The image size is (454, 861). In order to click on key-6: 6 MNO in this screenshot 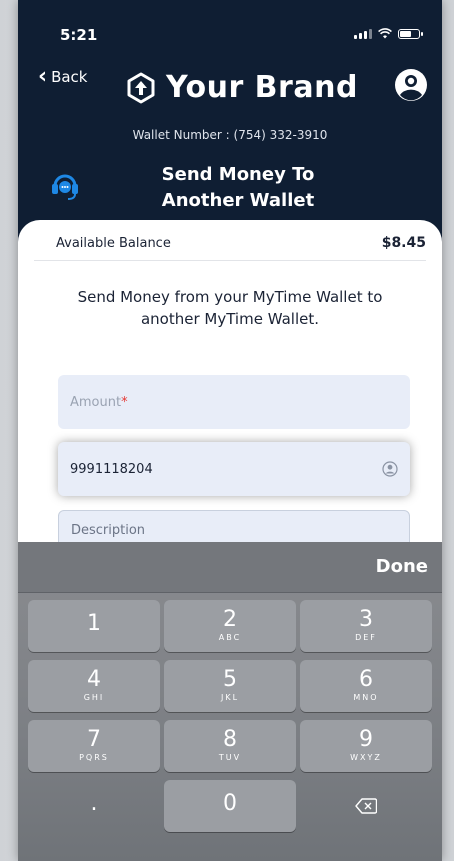, I will do `click(366, 686)`.